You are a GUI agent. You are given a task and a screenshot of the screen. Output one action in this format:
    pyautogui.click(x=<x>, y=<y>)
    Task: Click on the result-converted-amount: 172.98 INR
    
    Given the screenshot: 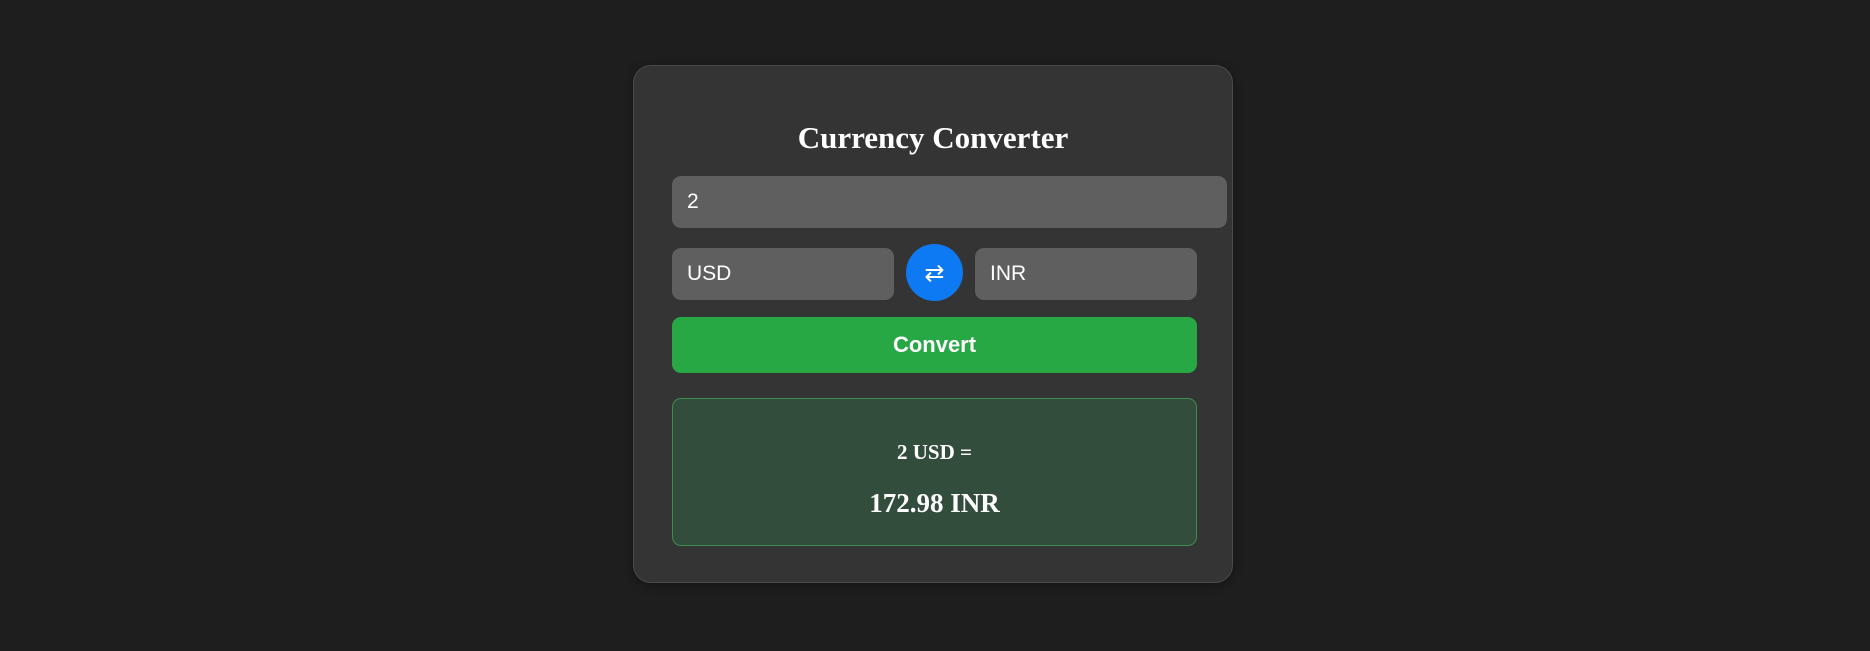 What is the action you would take?
    pyautogui.click(x=934, y=503)
    